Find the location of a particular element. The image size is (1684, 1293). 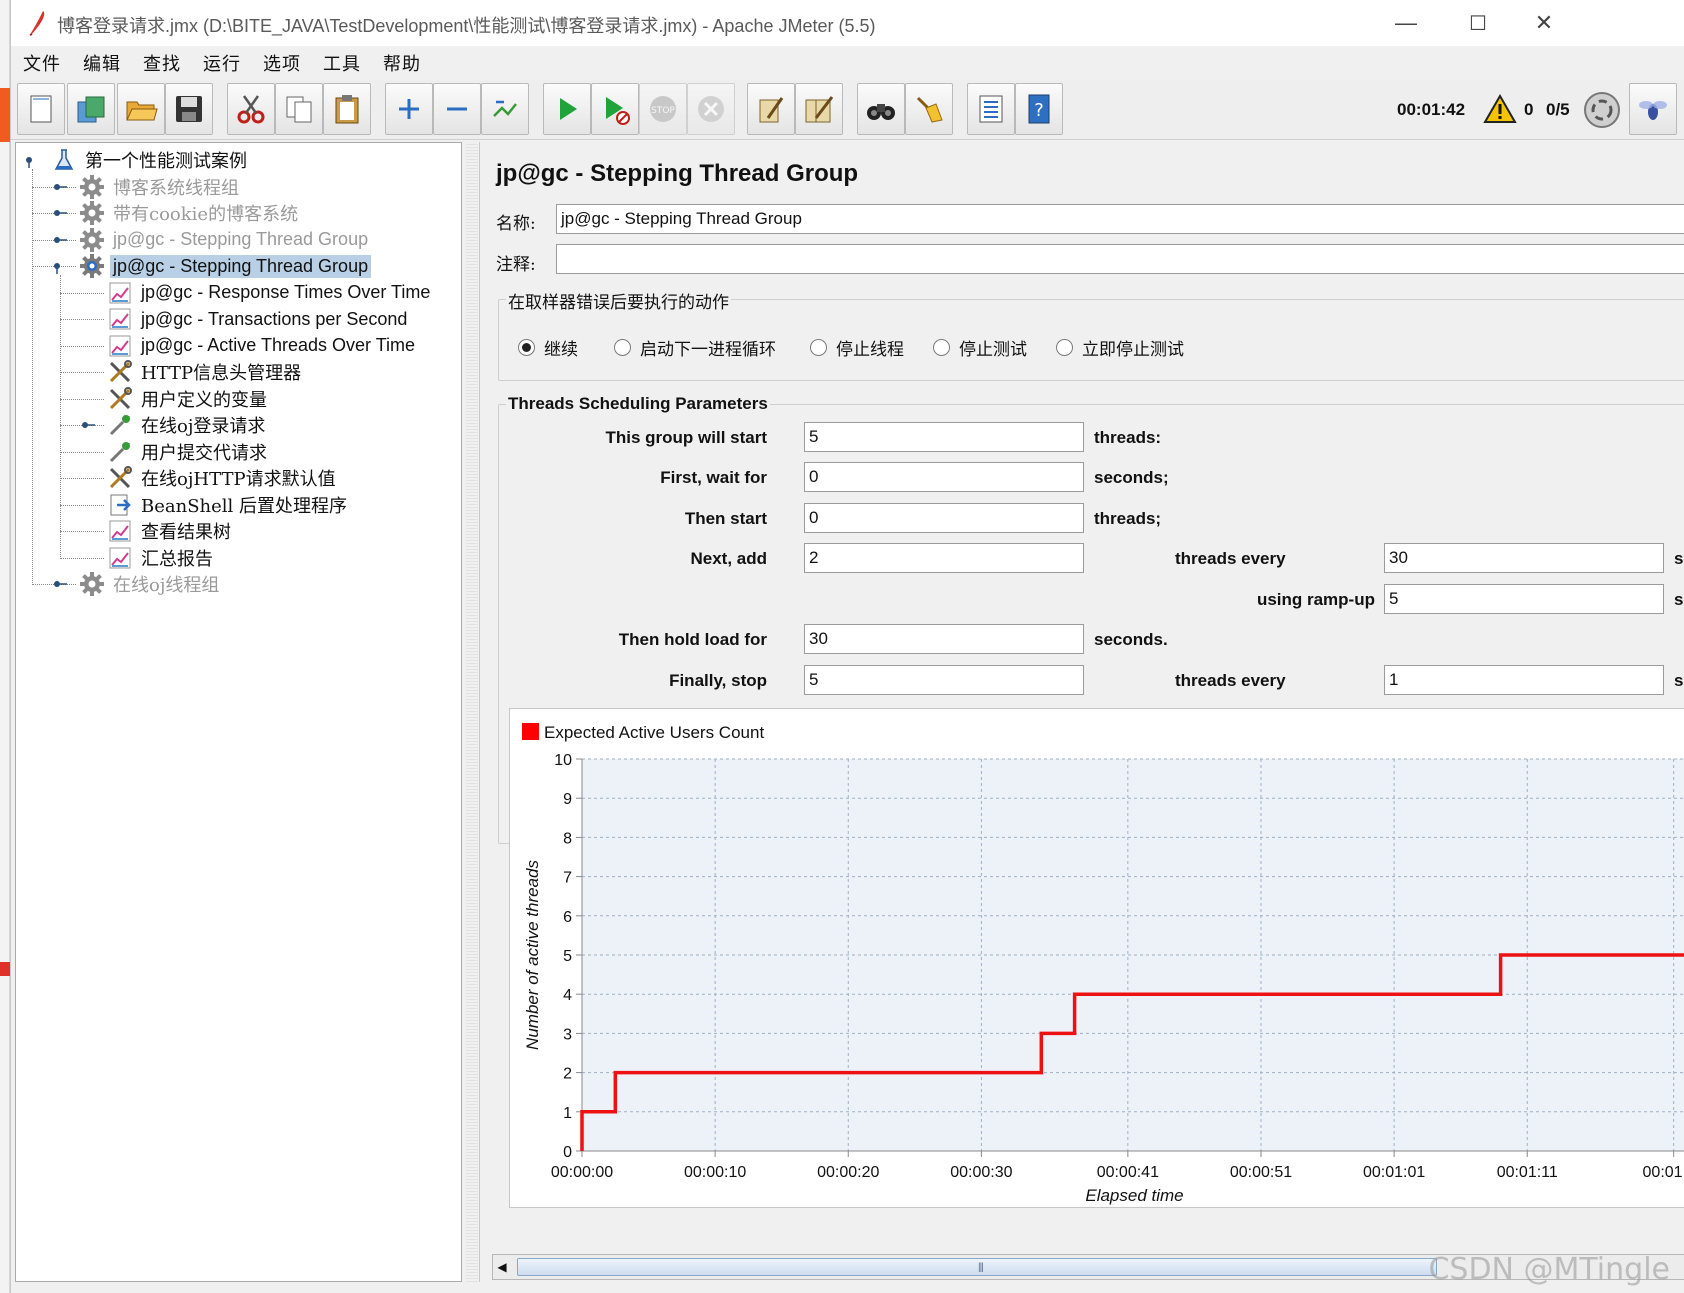

x-tick-label: 00:00:10 is located at coordinates (715, 1172).